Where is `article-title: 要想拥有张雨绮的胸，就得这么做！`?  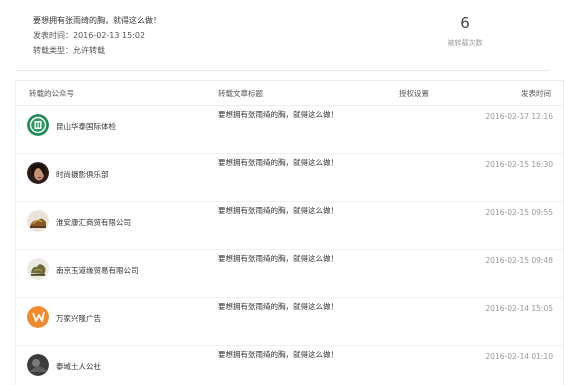
article-title: 要想拥有张雨绮的胸，就得这么做！ is located at coordinates (97, 20).